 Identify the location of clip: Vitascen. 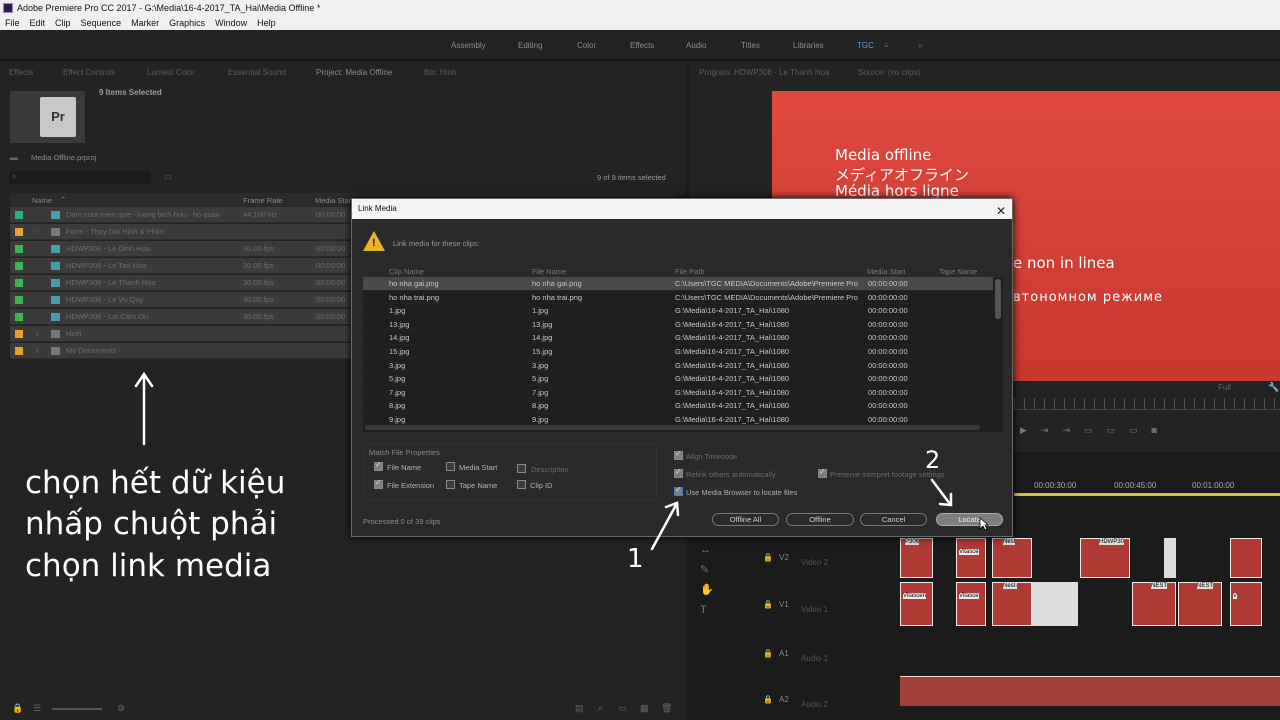
(916, 604).